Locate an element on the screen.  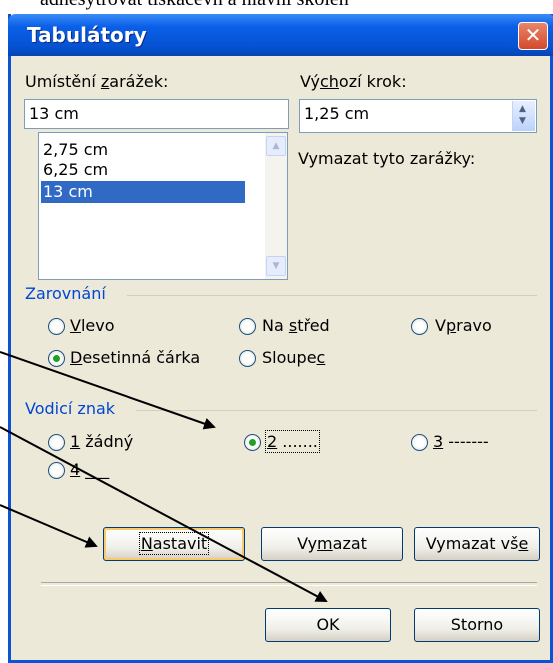
set-button: Nastavit is located at coordinates (174, 544).